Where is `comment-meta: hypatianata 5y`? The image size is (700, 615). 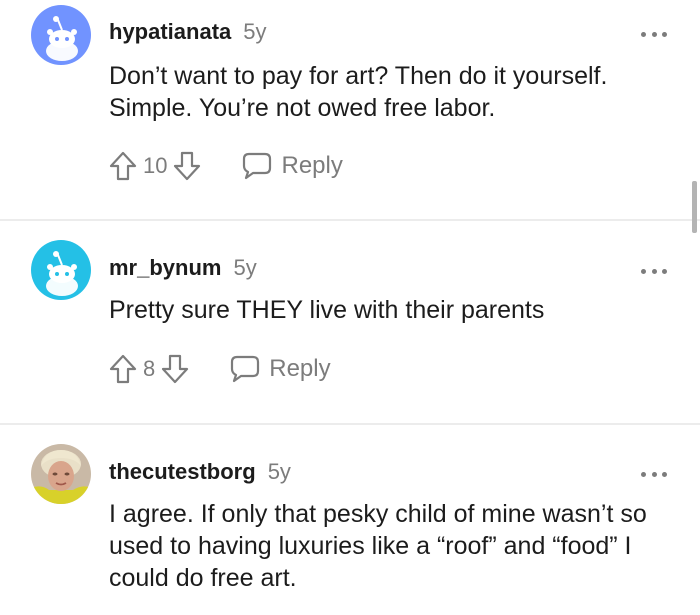
comment-meta: hypatianata 5y is located at coordinates (188, 34).